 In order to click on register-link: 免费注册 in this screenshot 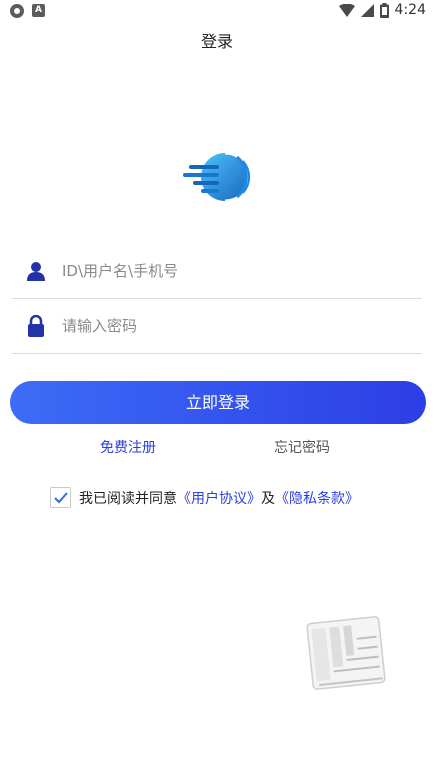, I will do `click(128, 447)`.